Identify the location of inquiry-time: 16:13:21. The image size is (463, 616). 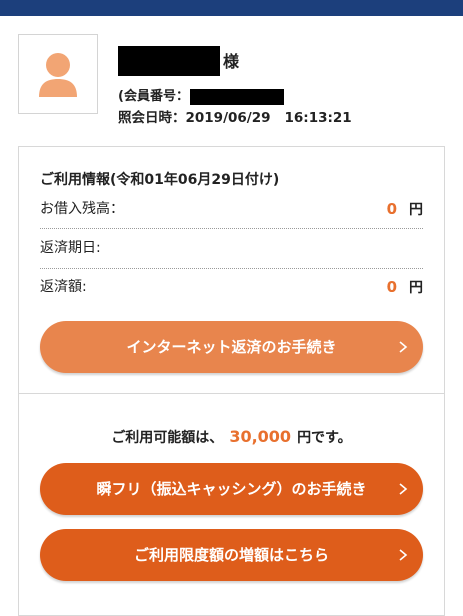
(318, 118).